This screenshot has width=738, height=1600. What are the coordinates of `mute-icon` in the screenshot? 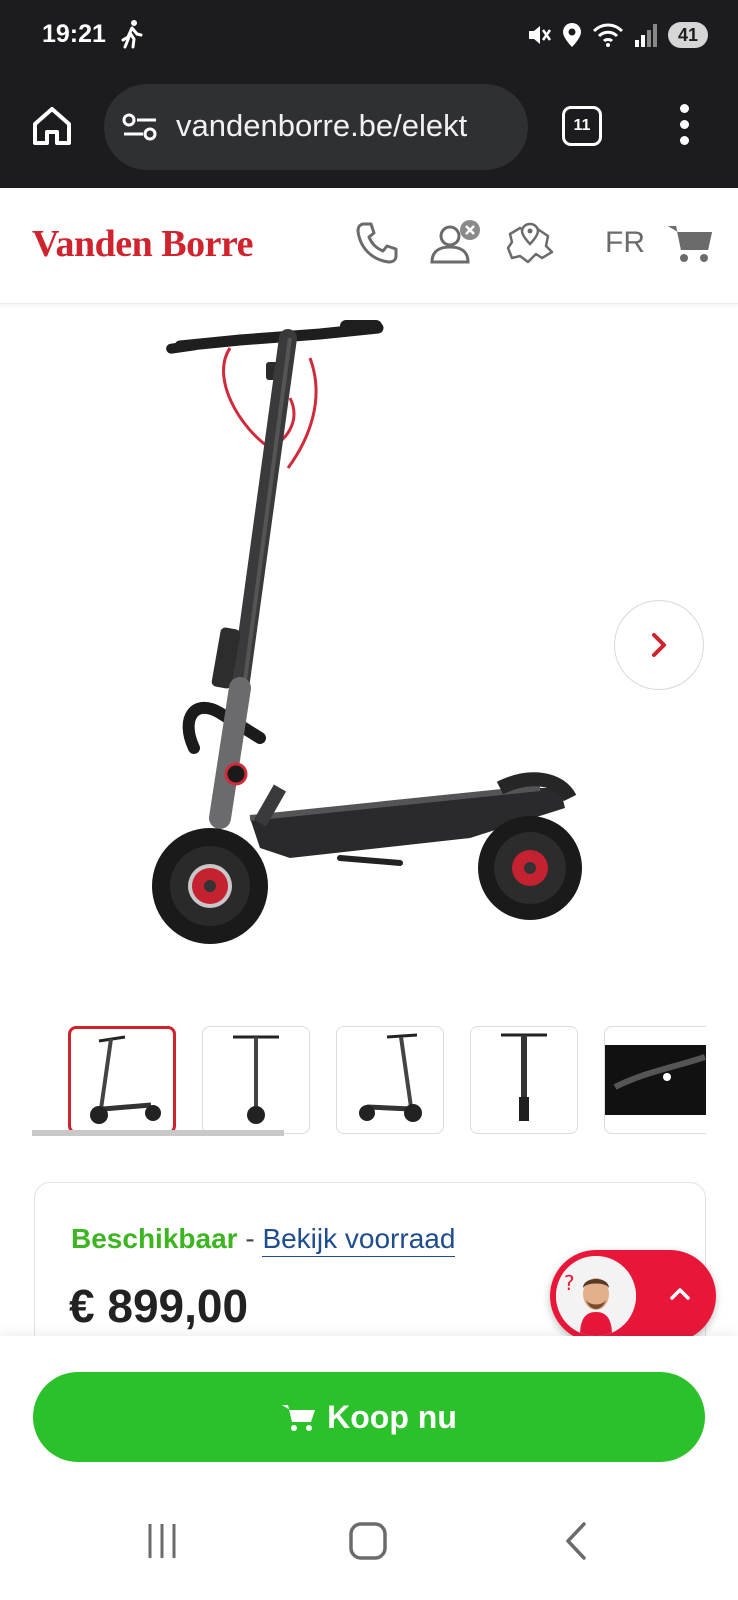 It's located at (539, 35).